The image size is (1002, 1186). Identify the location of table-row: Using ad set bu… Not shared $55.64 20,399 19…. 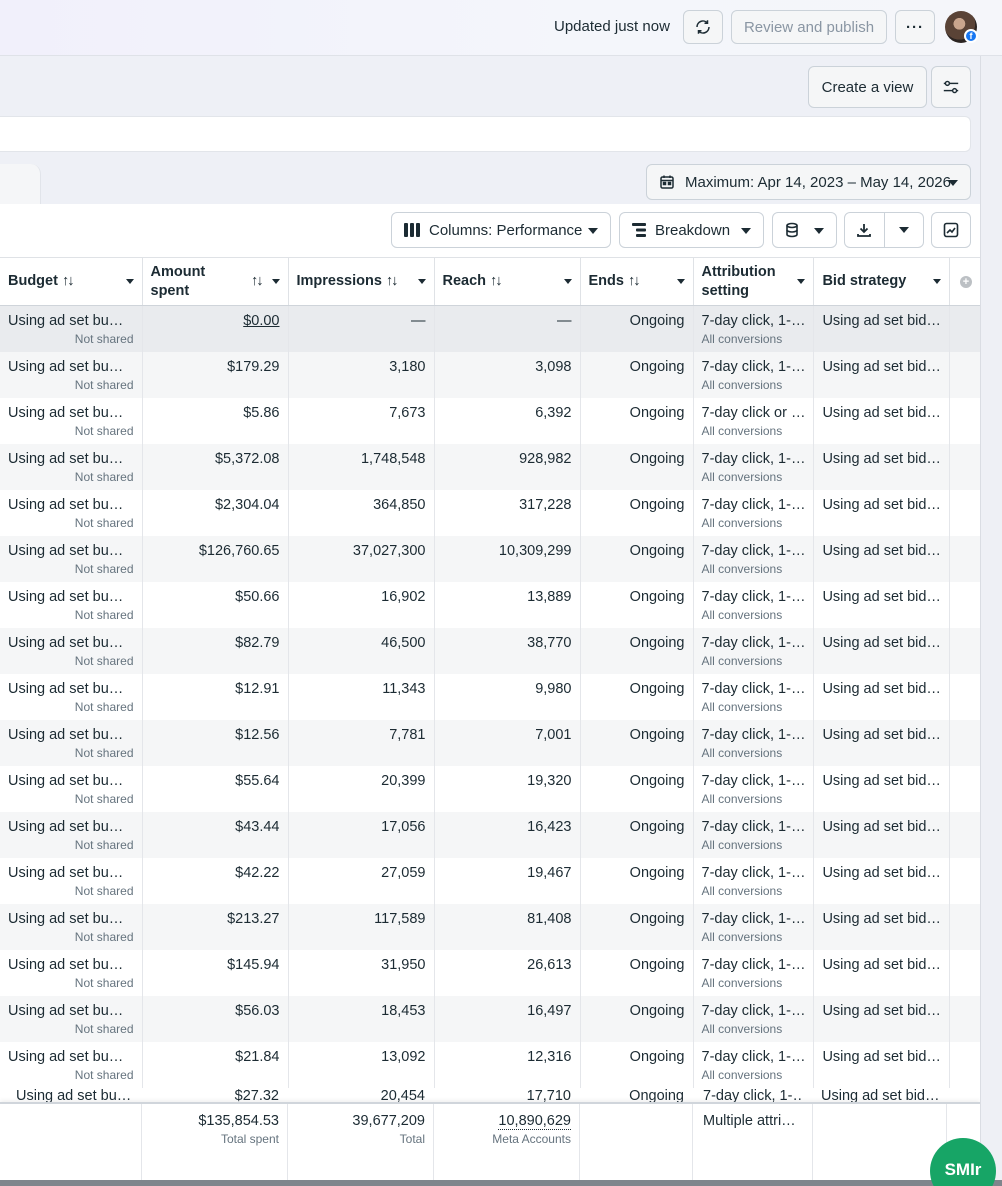
(491, 788).